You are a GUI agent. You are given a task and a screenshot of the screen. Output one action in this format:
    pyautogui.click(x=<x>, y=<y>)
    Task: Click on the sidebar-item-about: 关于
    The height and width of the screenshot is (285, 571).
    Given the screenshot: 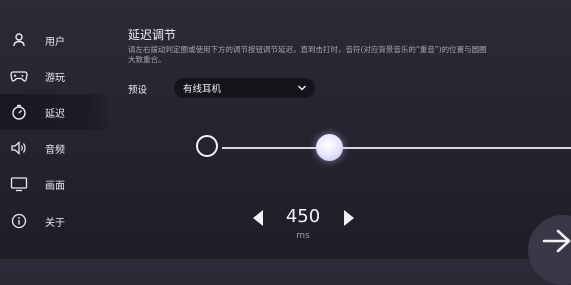 What is the action you would take?
    pyautogui.click(x=56, y=221)
    